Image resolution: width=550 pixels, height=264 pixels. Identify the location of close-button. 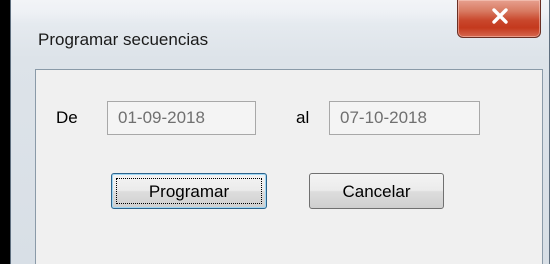
(499, 19).